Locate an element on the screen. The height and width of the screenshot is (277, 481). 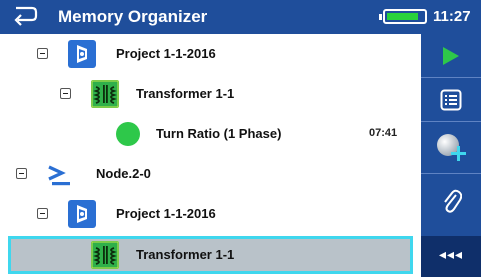
tree-row-transformer: Transformer 1-1 is located at coordinates (210, 94).